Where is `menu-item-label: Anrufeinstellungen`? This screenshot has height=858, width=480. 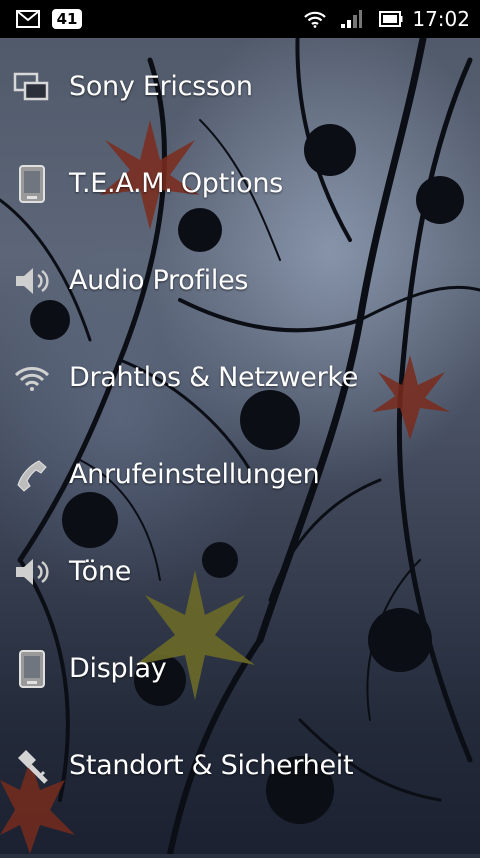
menu-item-label: Anrufeinstellungen is located at coordinates (194, 474).